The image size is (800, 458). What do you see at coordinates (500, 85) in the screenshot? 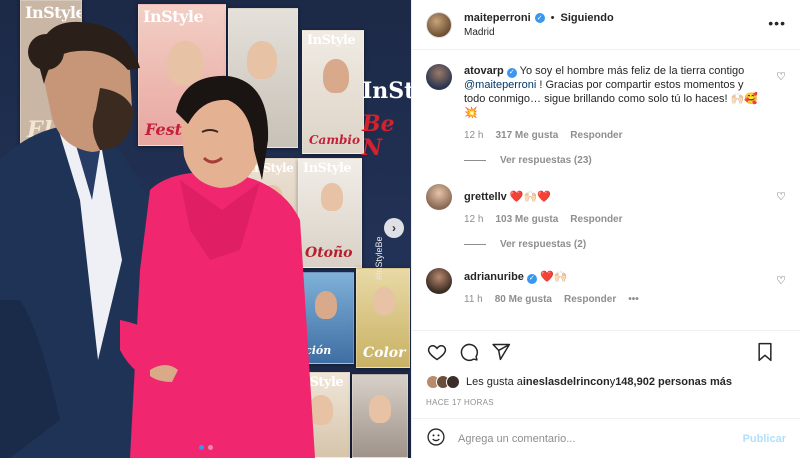
I see `comment-mention-link: @maiteperroni` at bounding box center [500, 85].